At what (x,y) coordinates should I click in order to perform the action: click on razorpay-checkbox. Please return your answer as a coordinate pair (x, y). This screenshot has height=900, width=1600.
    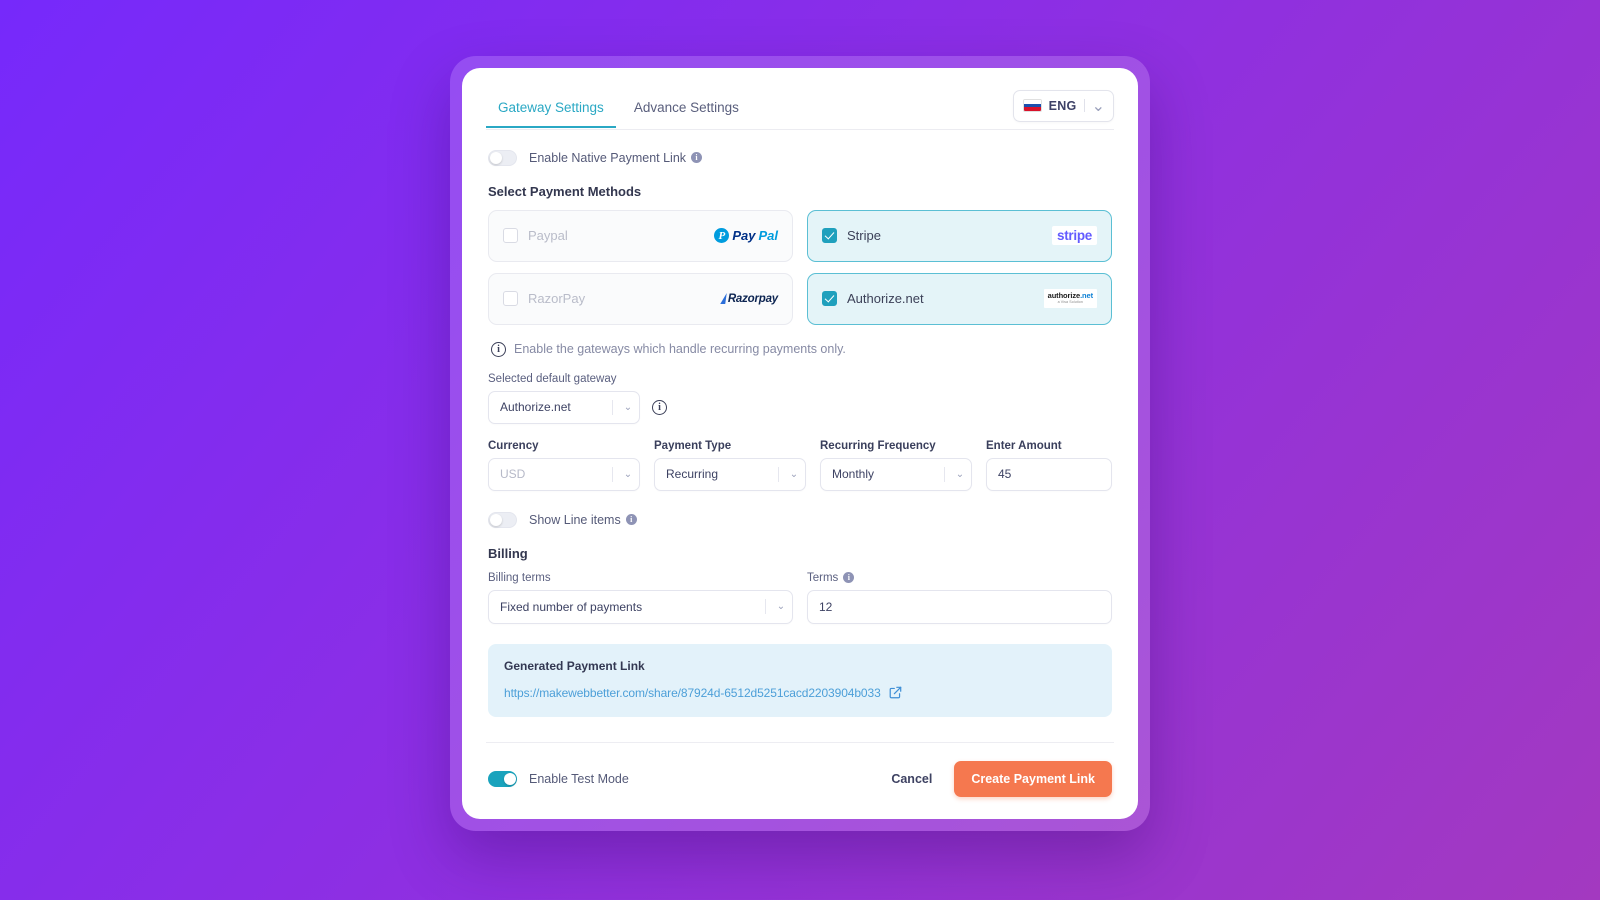
    Looking at the image, I should click on (510, 298).